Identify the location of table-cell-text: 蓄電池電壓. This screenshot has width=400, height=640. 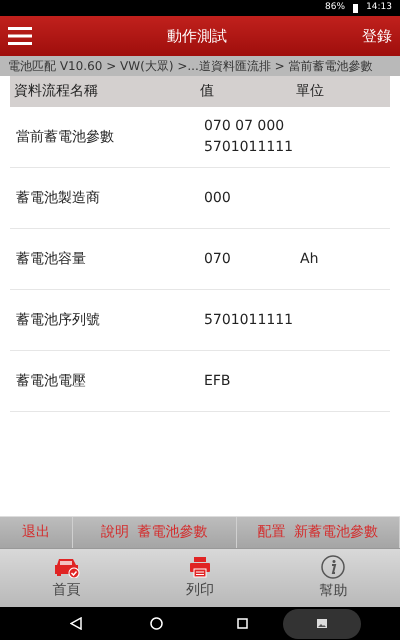
(51, 381).